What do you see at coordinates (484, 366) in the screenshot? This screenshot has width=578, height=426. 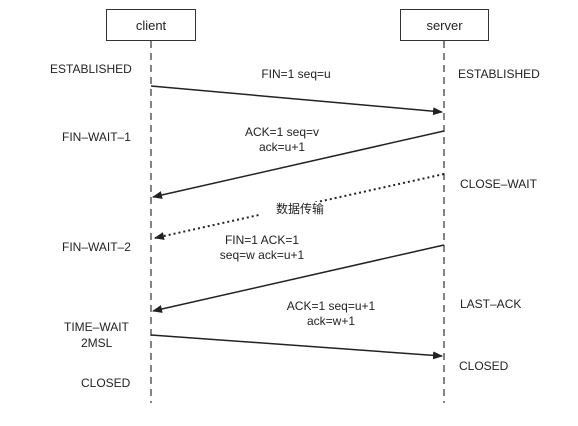 I see `server-state-closed: CLOSED` at bounding box center [484, 366].